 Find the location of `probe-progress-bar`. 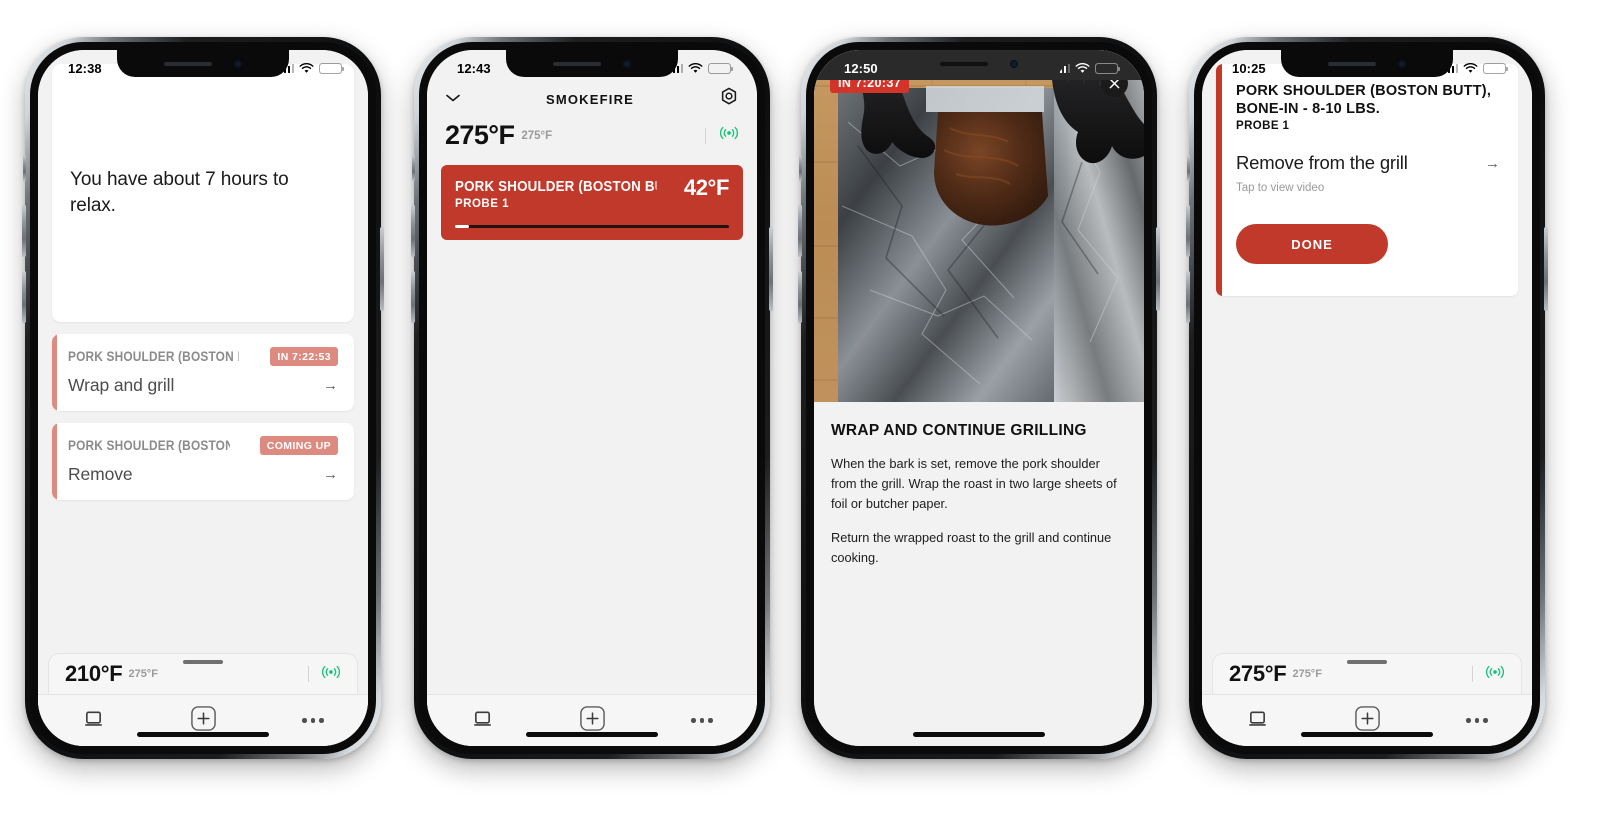

probe-progress-bar is located at coordinates (592, 226).